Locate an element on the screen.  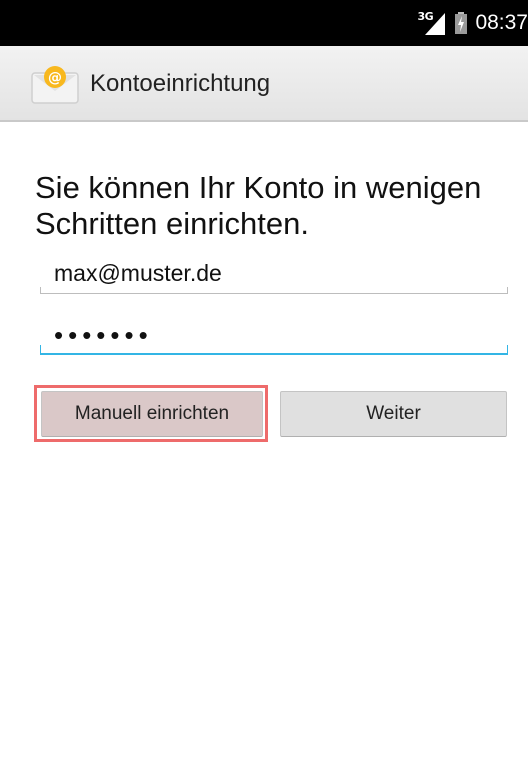
page-title: Kontoeinrichtung is located at coordinates (180, 83).